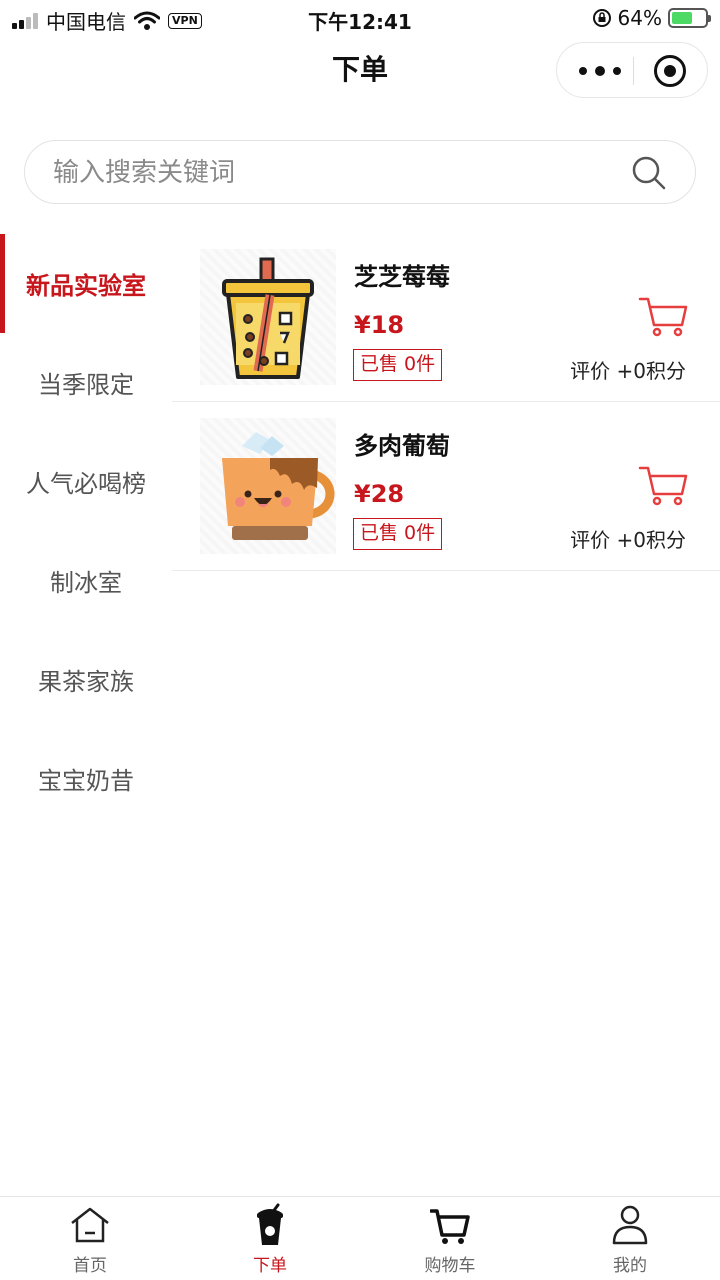 The image size is (720, 1280). I want to click on product-item: 芝芝莓莓 ¥18 已售 0件 评价 +0积分, so click(446, 317).